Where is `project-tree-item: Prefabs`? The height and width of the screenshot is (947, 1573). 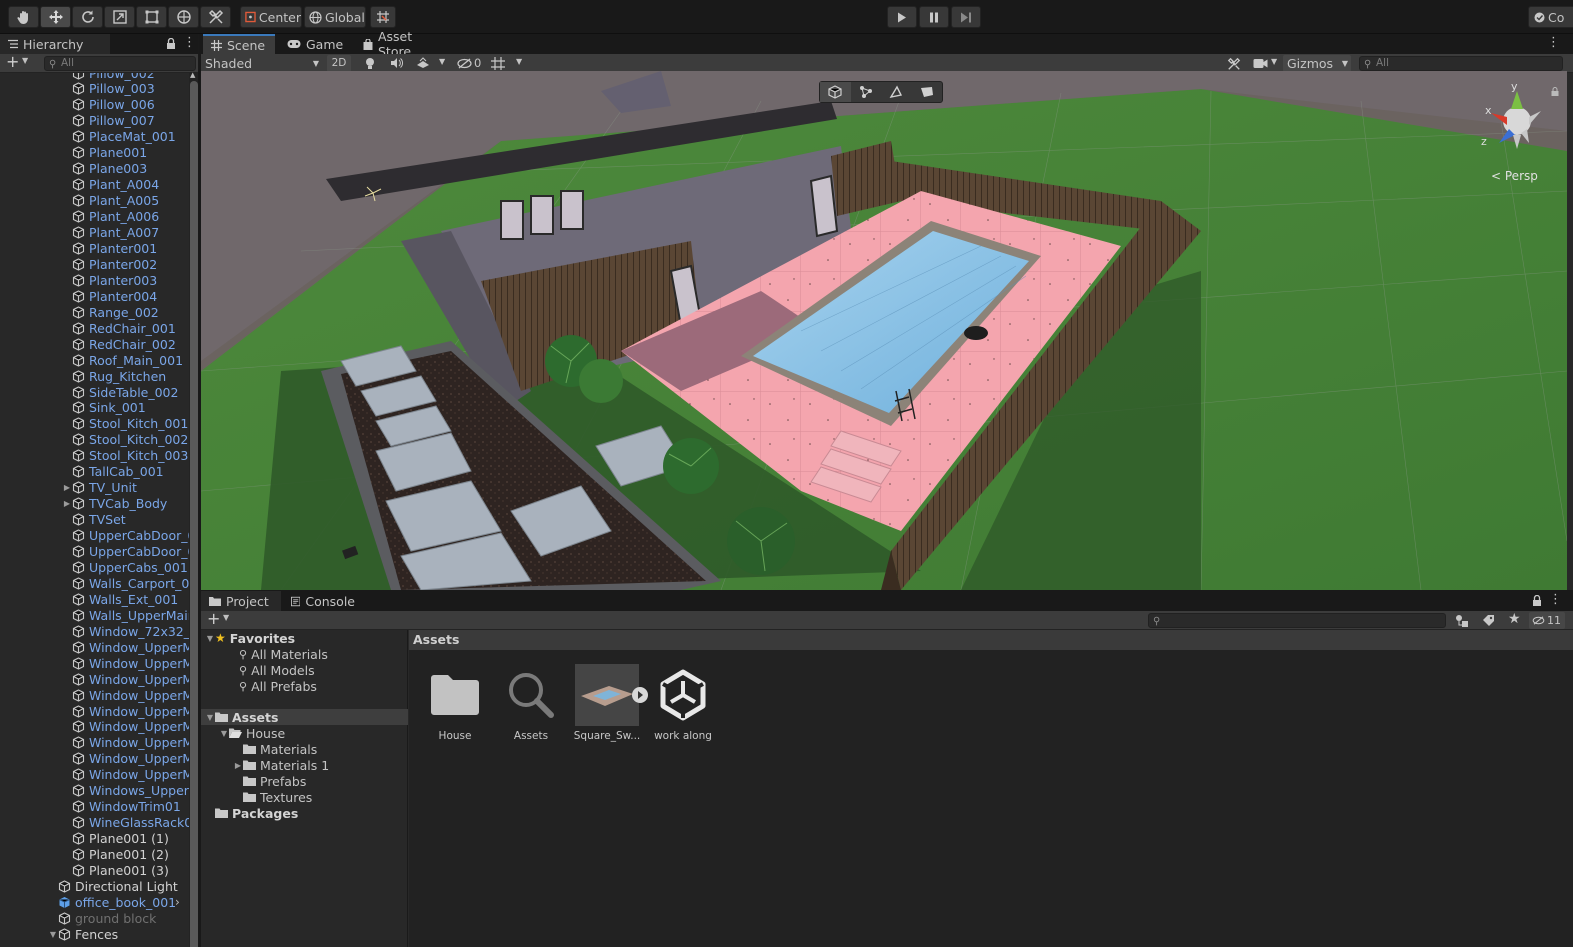
project-tree-item: Prefabs is located at coordinates (304, 781).